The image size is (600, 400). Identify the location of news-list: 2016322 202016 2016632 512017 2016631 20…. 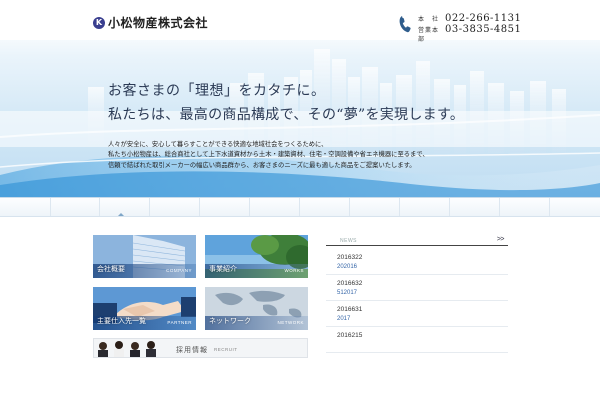
(417, 301).